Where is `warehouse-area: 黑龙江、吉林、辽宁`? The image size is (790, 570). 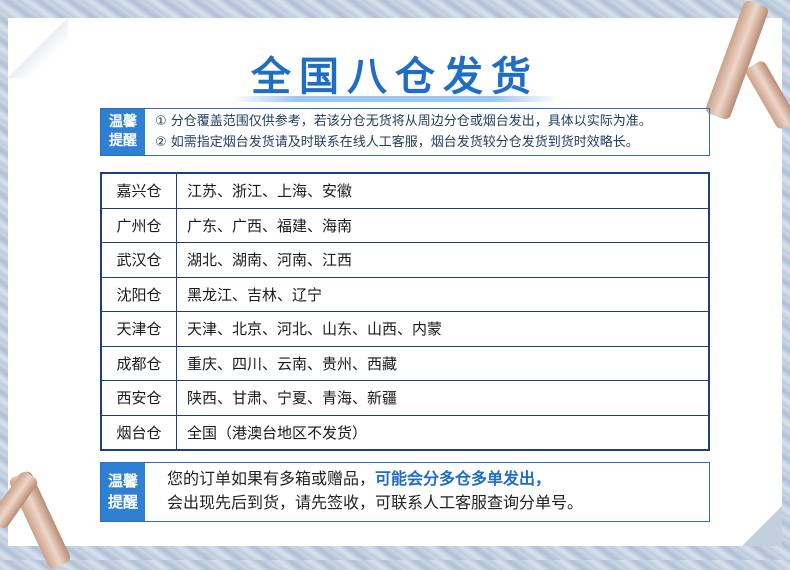 warehouse-area: 黑龙江、吉林、辽宁 is located at coordinates (443, 294).